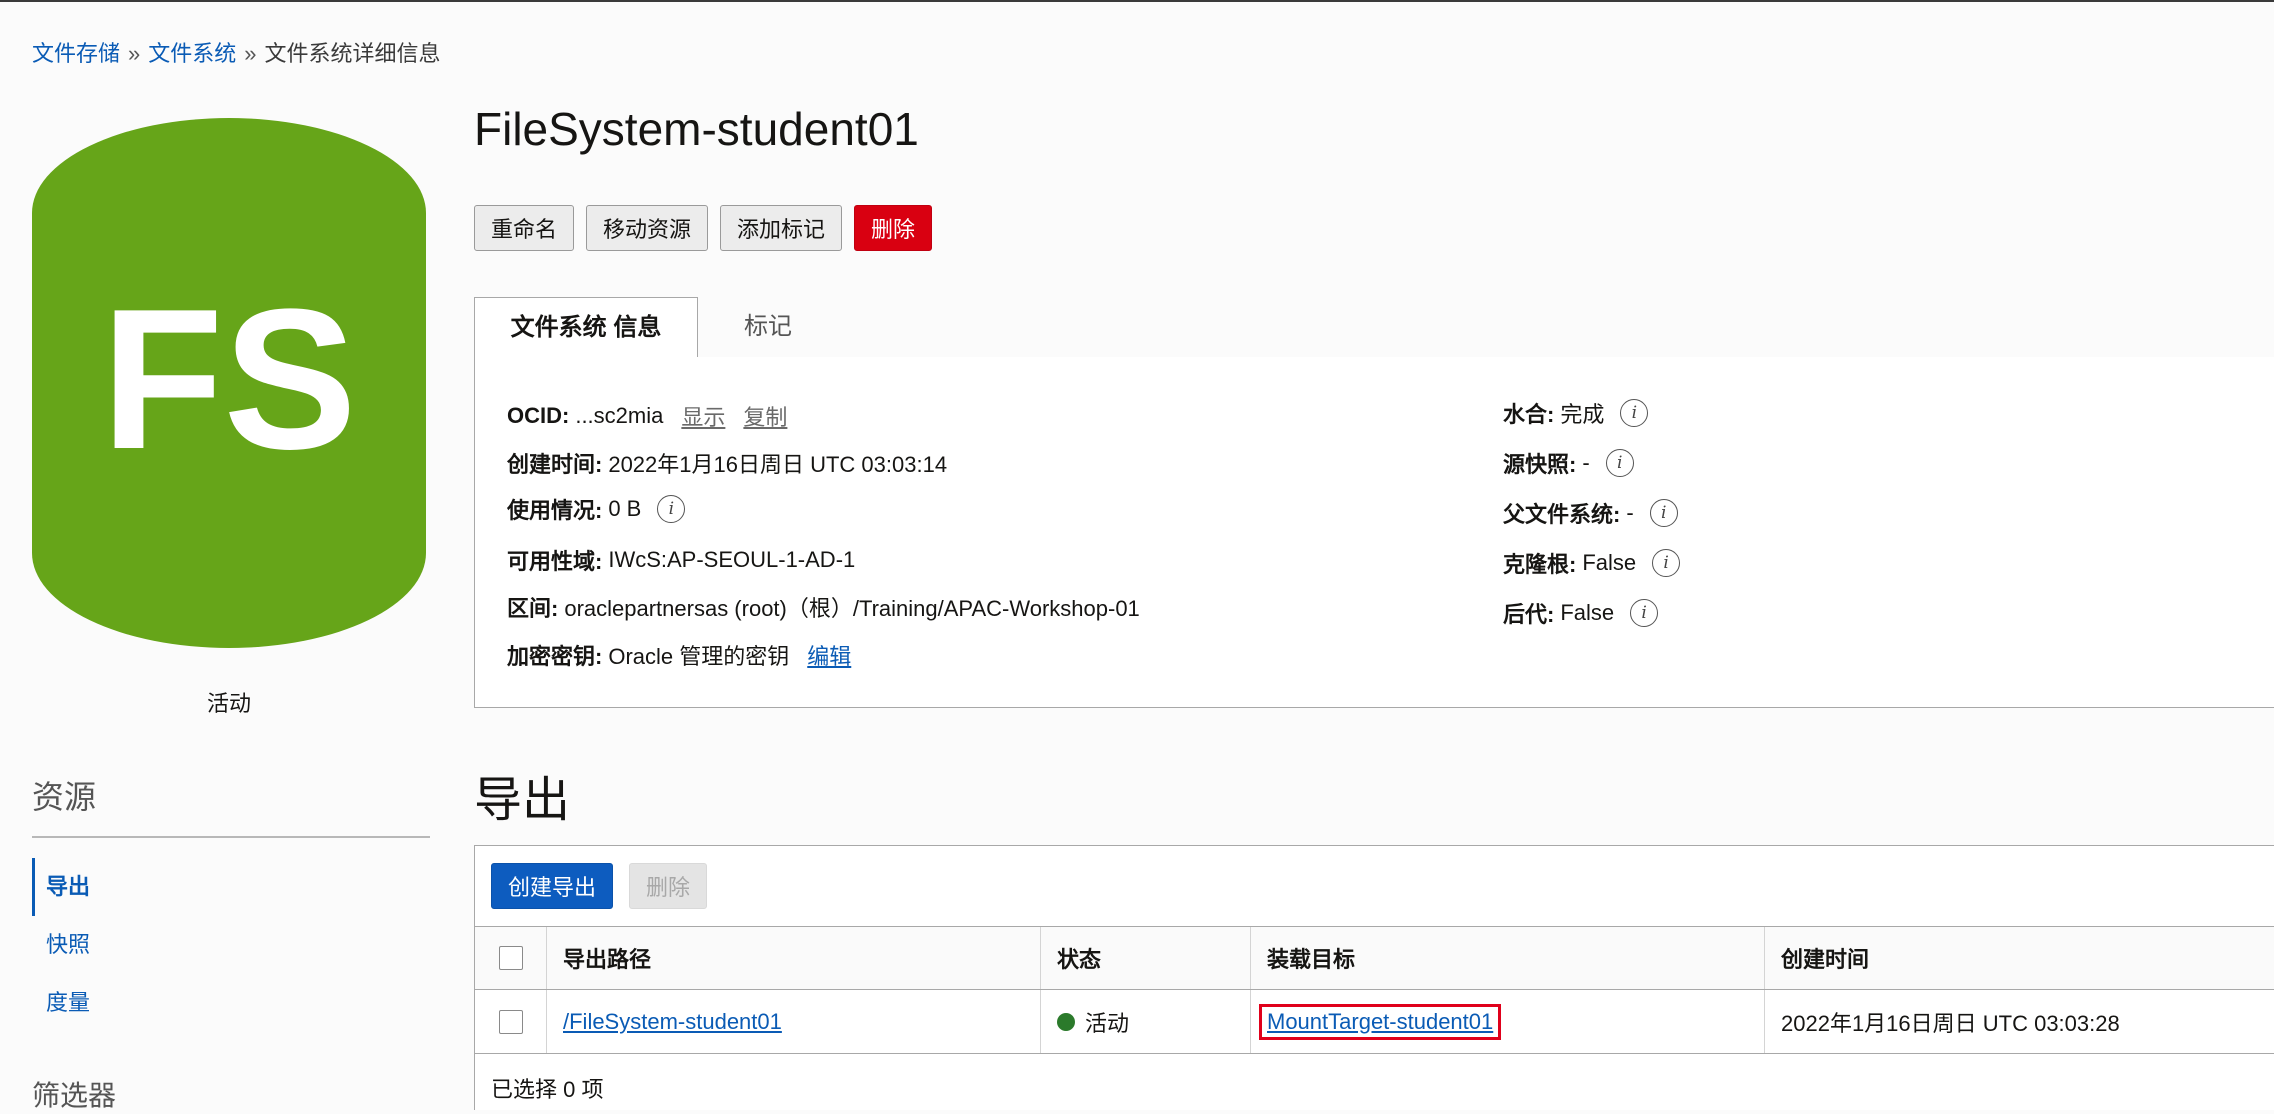 The height and width of the screenshot is (1114, 2274). Describe the element at coordinates (555, 656) in the screenshot. I see `encryption-key-label: 加密密钥:` at that location.